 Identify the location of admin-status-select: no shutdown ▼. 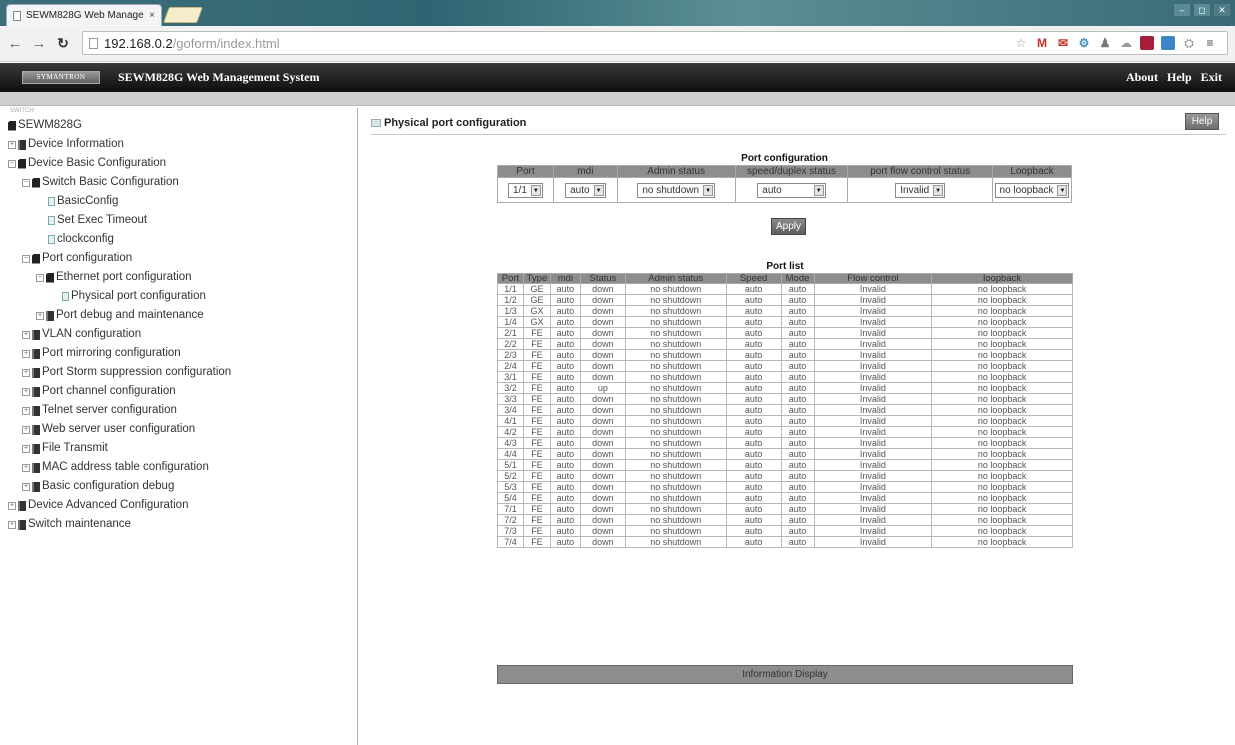
(676, 190).